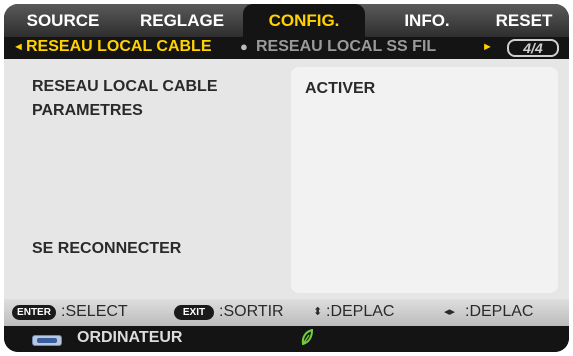  I want to click on up-down-arrow-icon: ⬍, so click(318, 312).